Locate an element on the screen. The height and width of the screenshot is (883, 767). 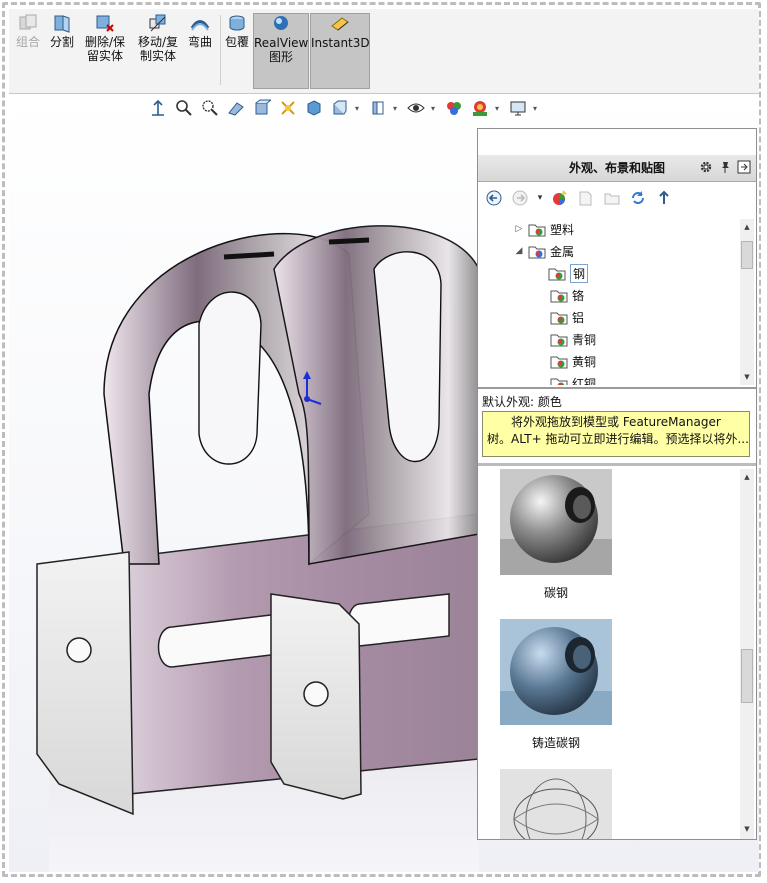
tree-item-label: 金属 is located at coordinates (562, 251).